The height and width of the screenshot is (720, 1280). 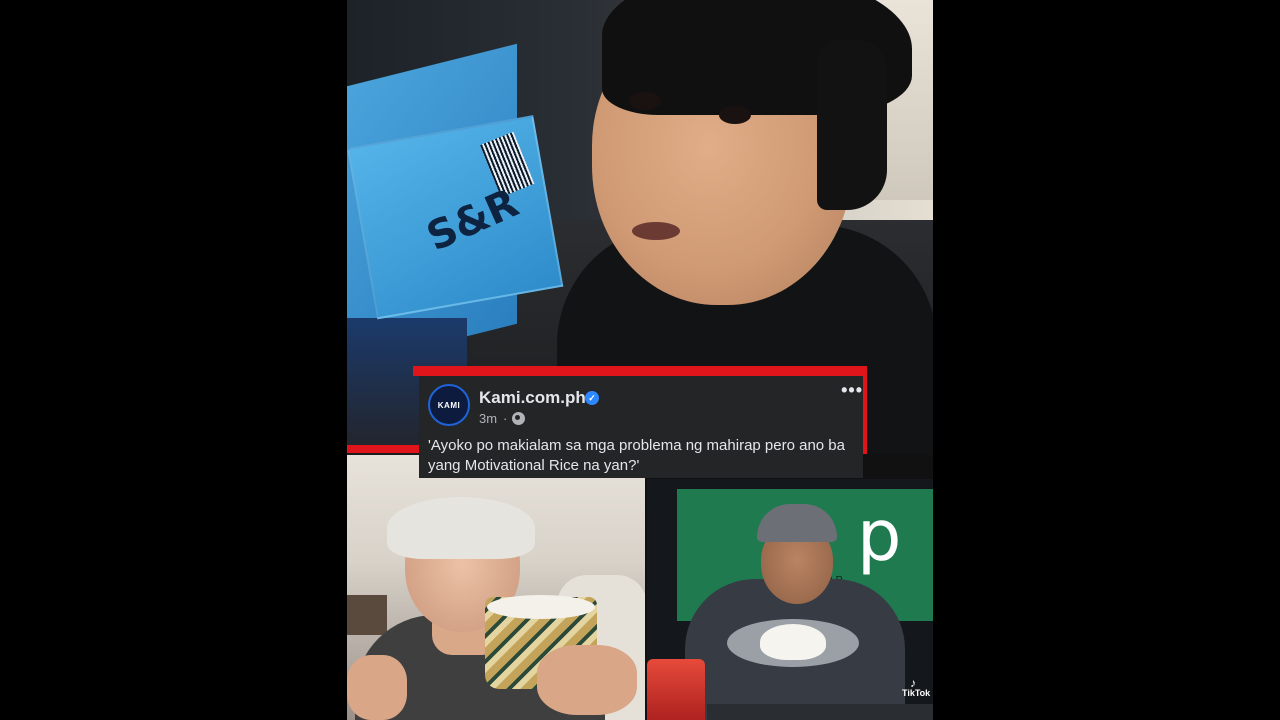 I want to click on page-name-link: Kami.com.ph, so click(x=532, y=398).